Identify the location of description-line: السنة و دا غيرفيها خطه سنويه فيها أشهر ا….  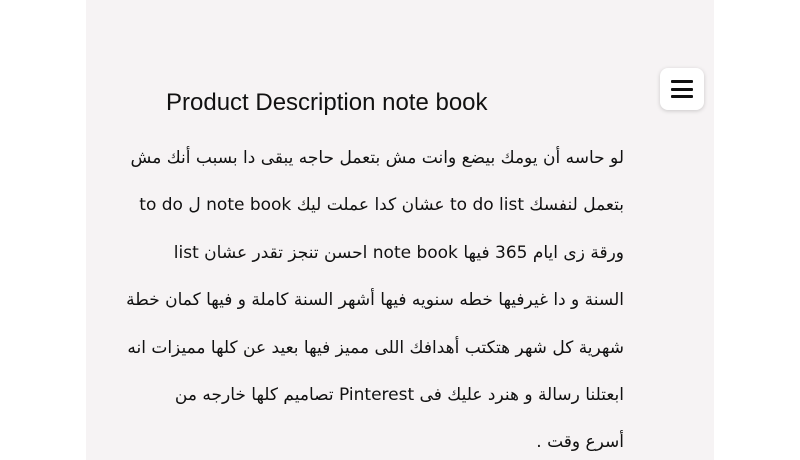
(375, 300).